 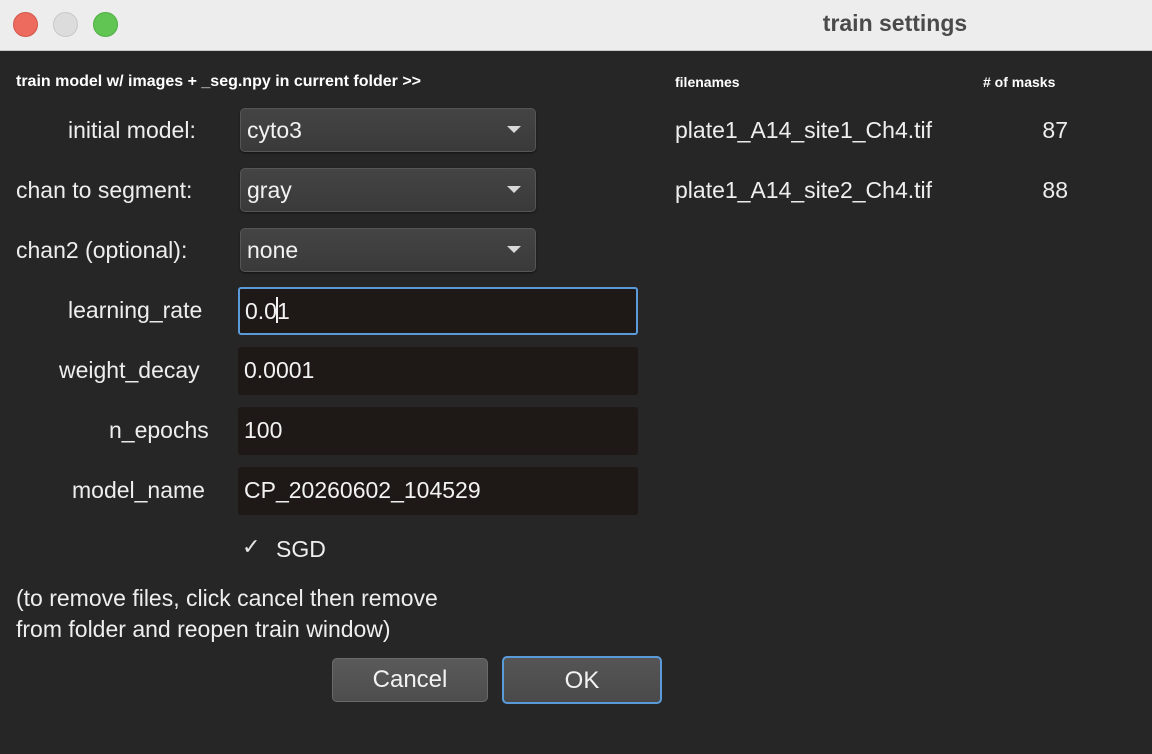 What do you see at coordinates (1019, 82) in the screenshot?
I see `masks-column-header: # of masks` at bounding box center [1019, 82].